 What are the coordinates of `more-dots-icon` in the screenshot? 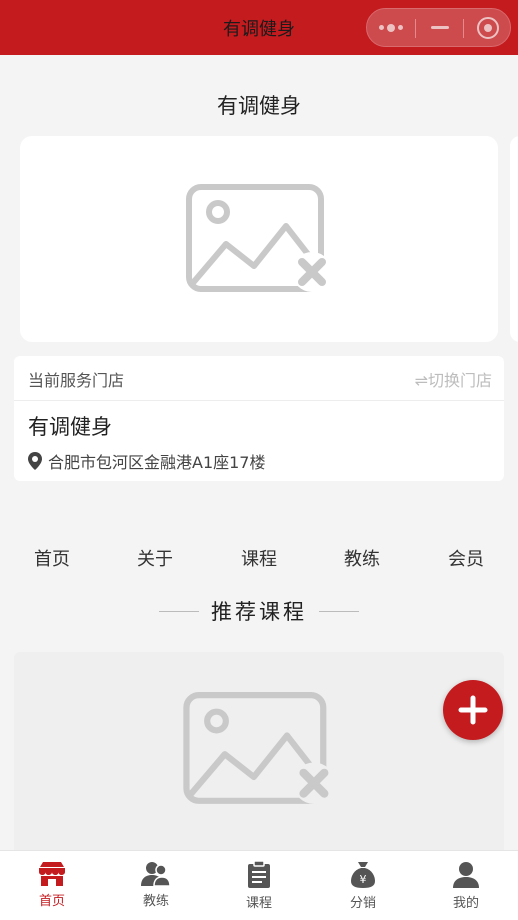 It's located at (391, 27).